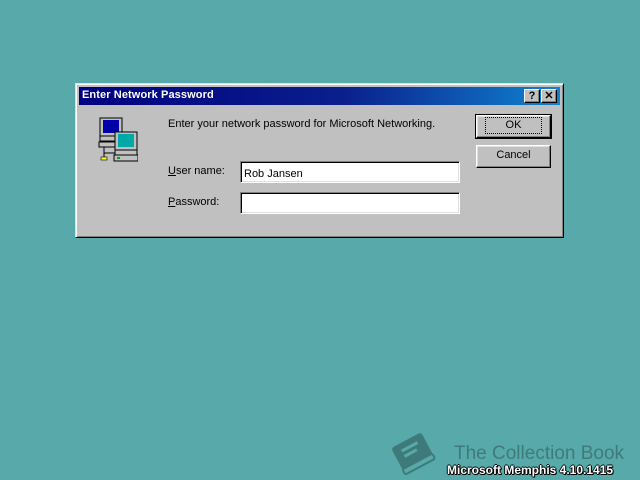 The width and height of the screenshot is (640, 480). I want to click on username-field, so click(350, 172).